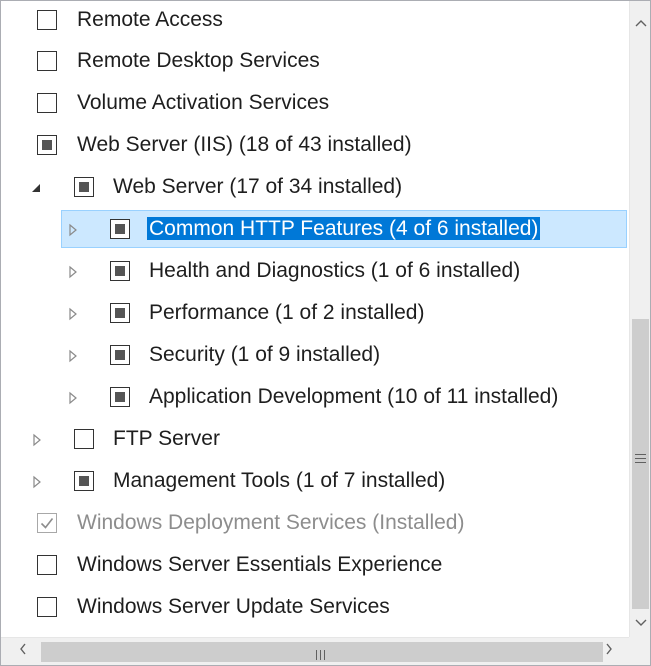  I want to click on tree-row-management-tools: Management Tools (1 of 7 installed), so click(315, 482).